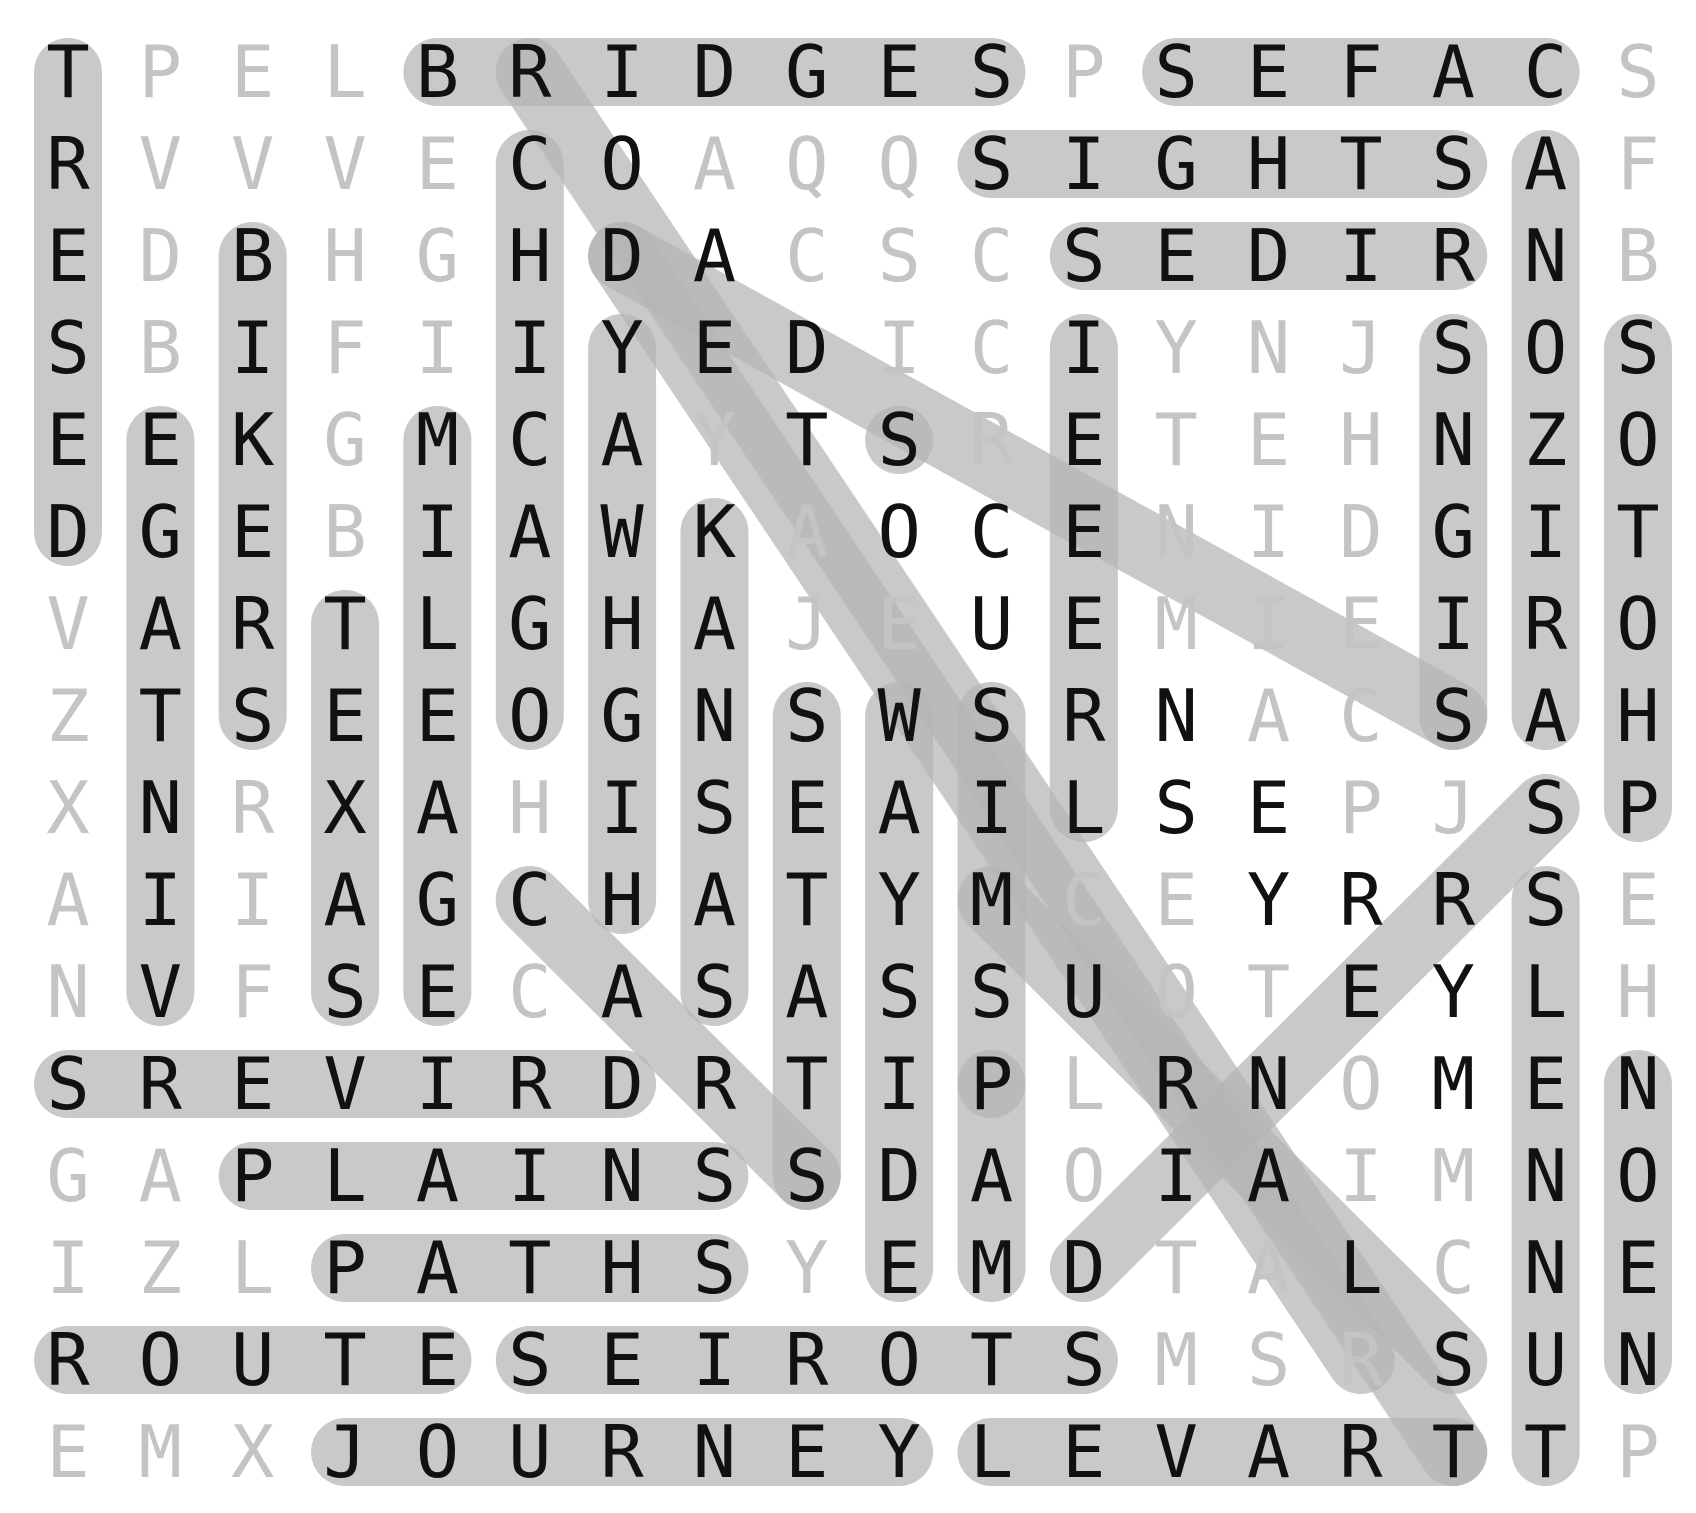 The height and width of the screenshot is (1513, 1696). I want to click on grid-cell-r12-c16: N, so click(1545, 1176).